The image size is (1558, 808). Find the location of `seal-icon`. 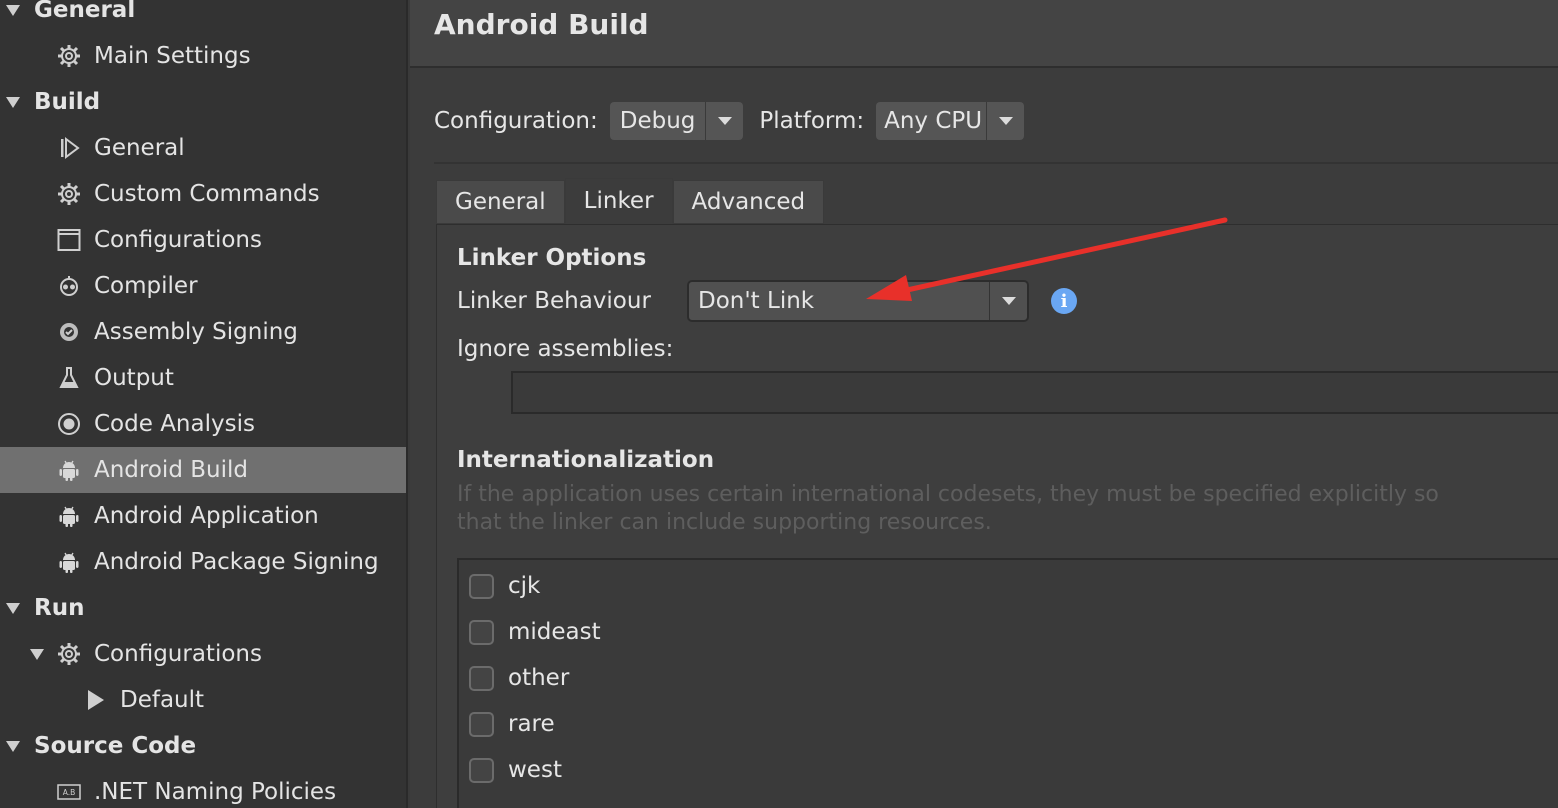

seal-icon is located at coordinates (69, 332).